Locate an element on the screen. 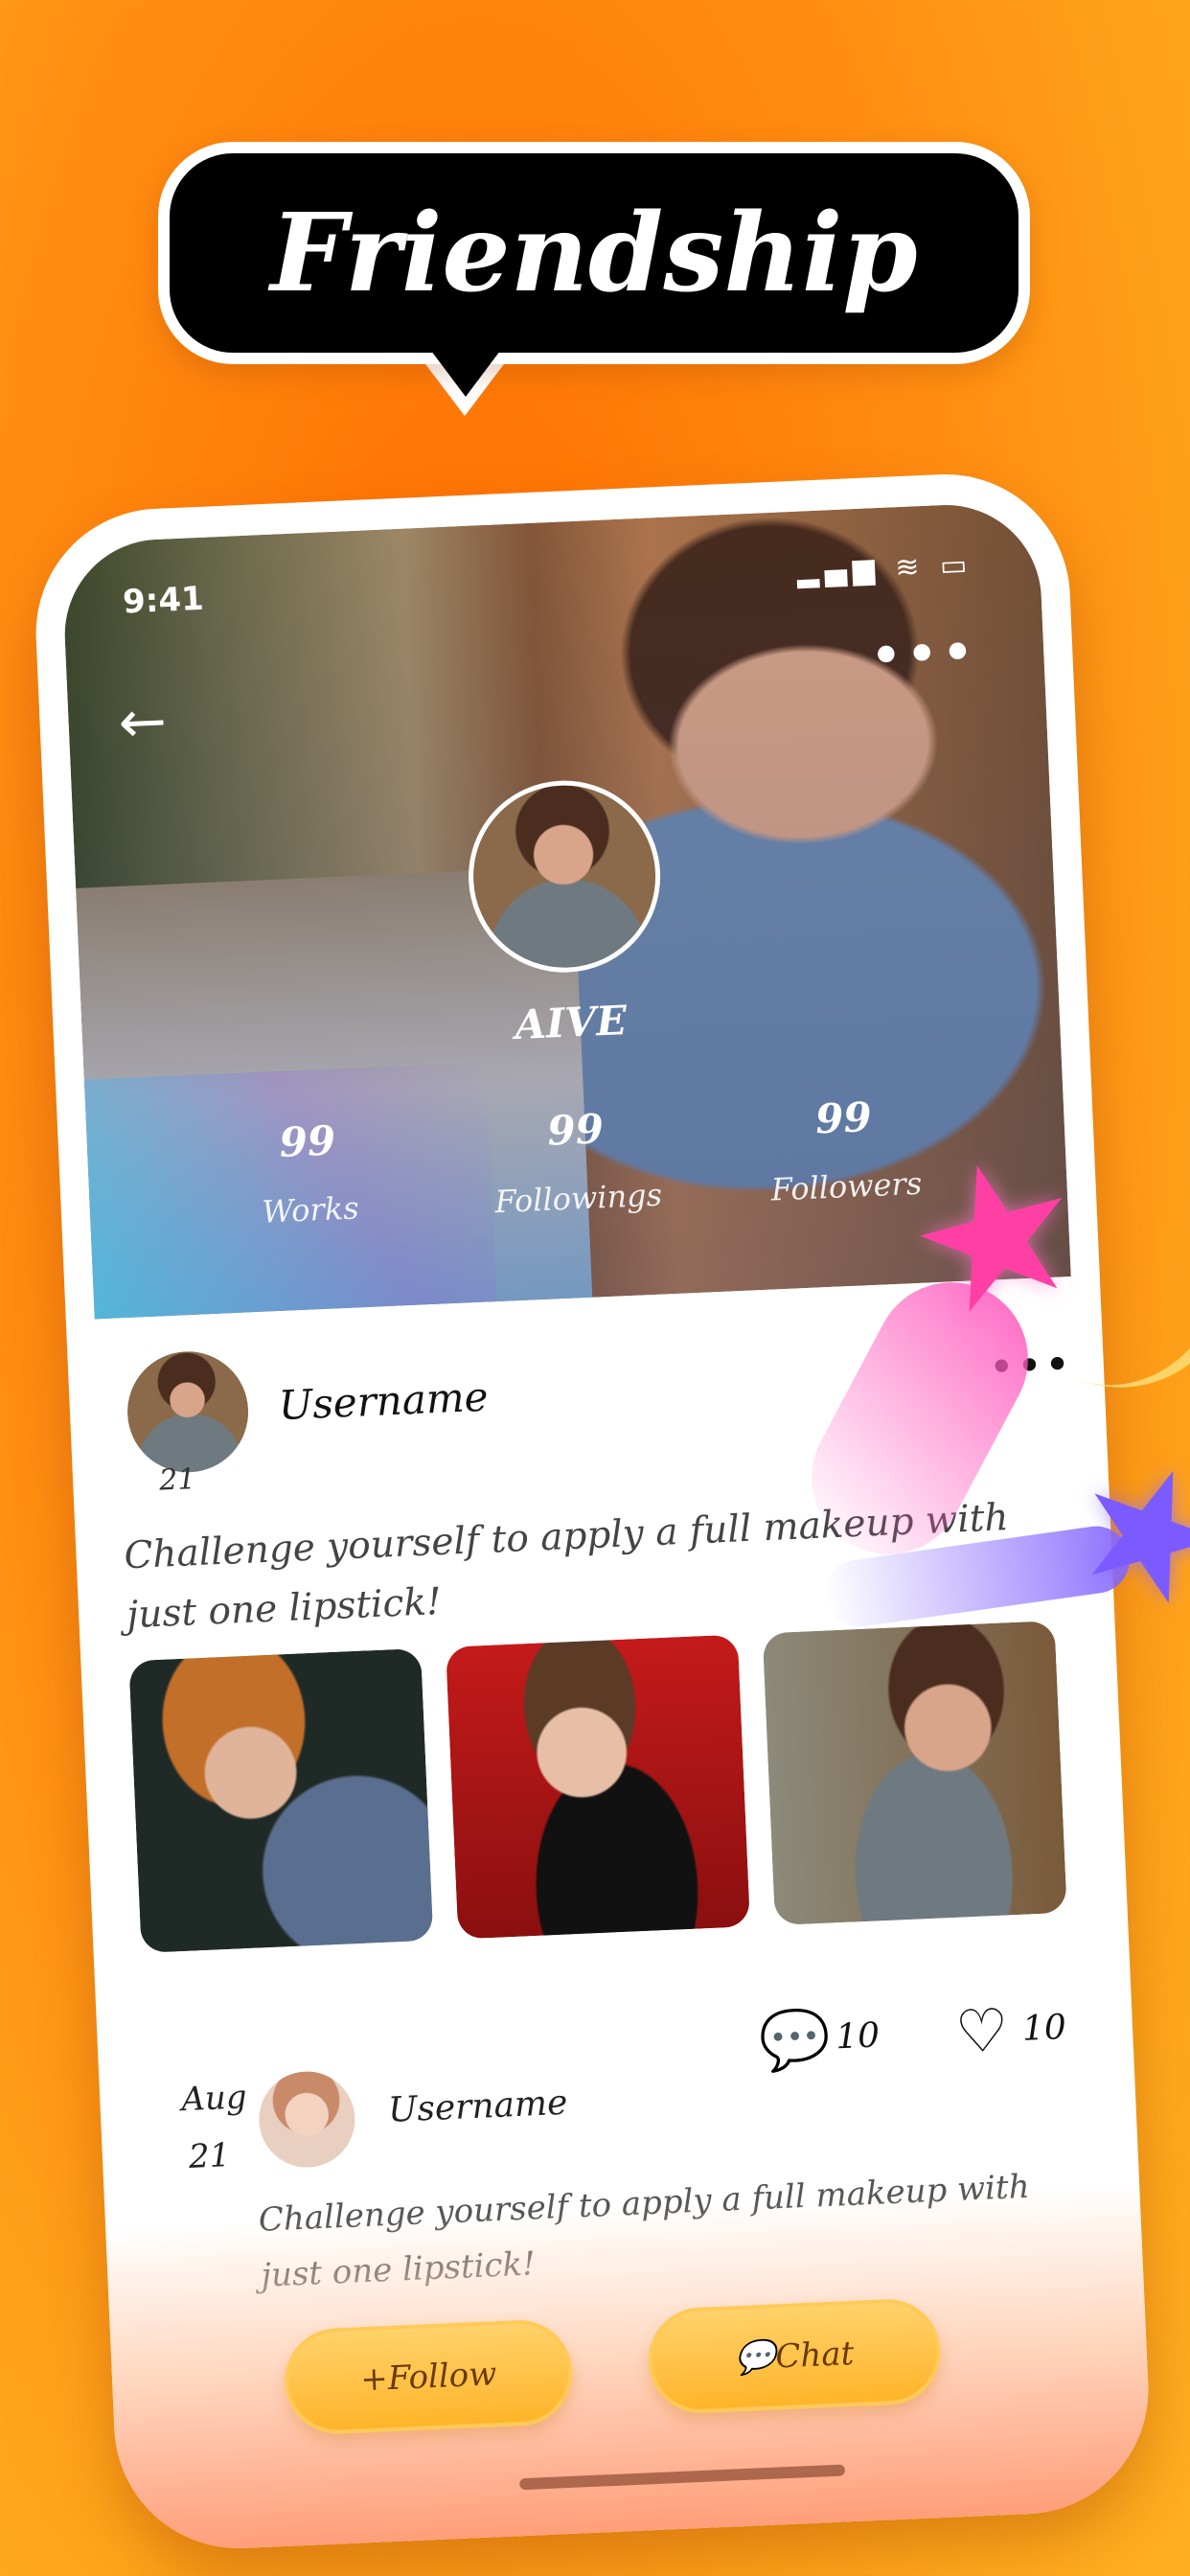  post2-date-month: Aug is located at coordinates (214, 2099).